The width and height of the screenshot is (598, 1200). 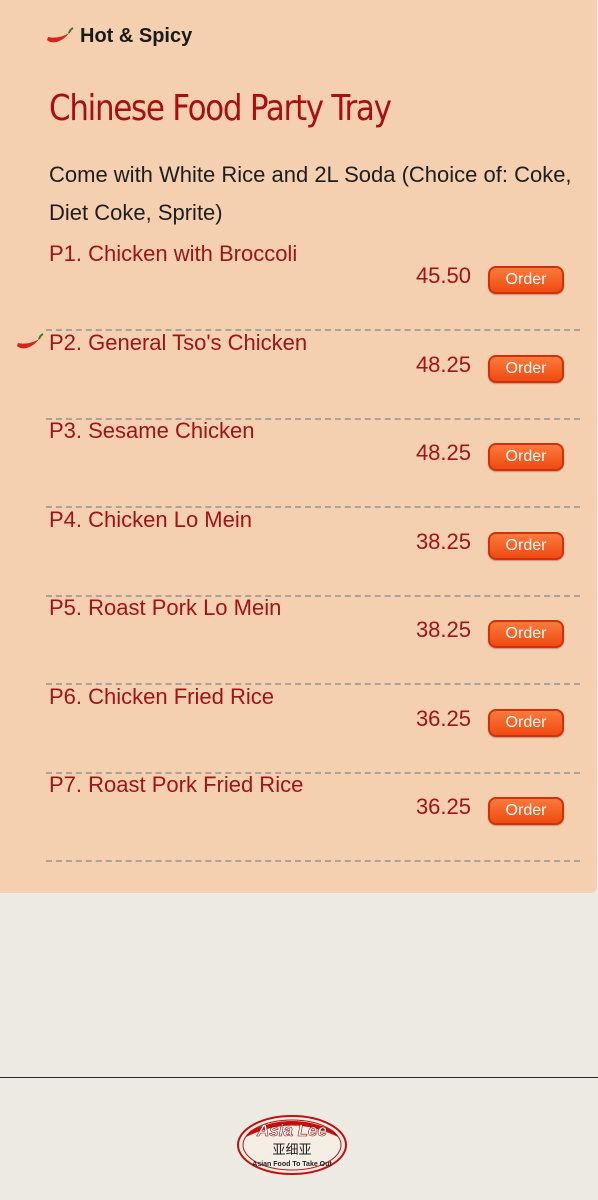 I want to click on footer-divider, so click(x=299, y=1077).